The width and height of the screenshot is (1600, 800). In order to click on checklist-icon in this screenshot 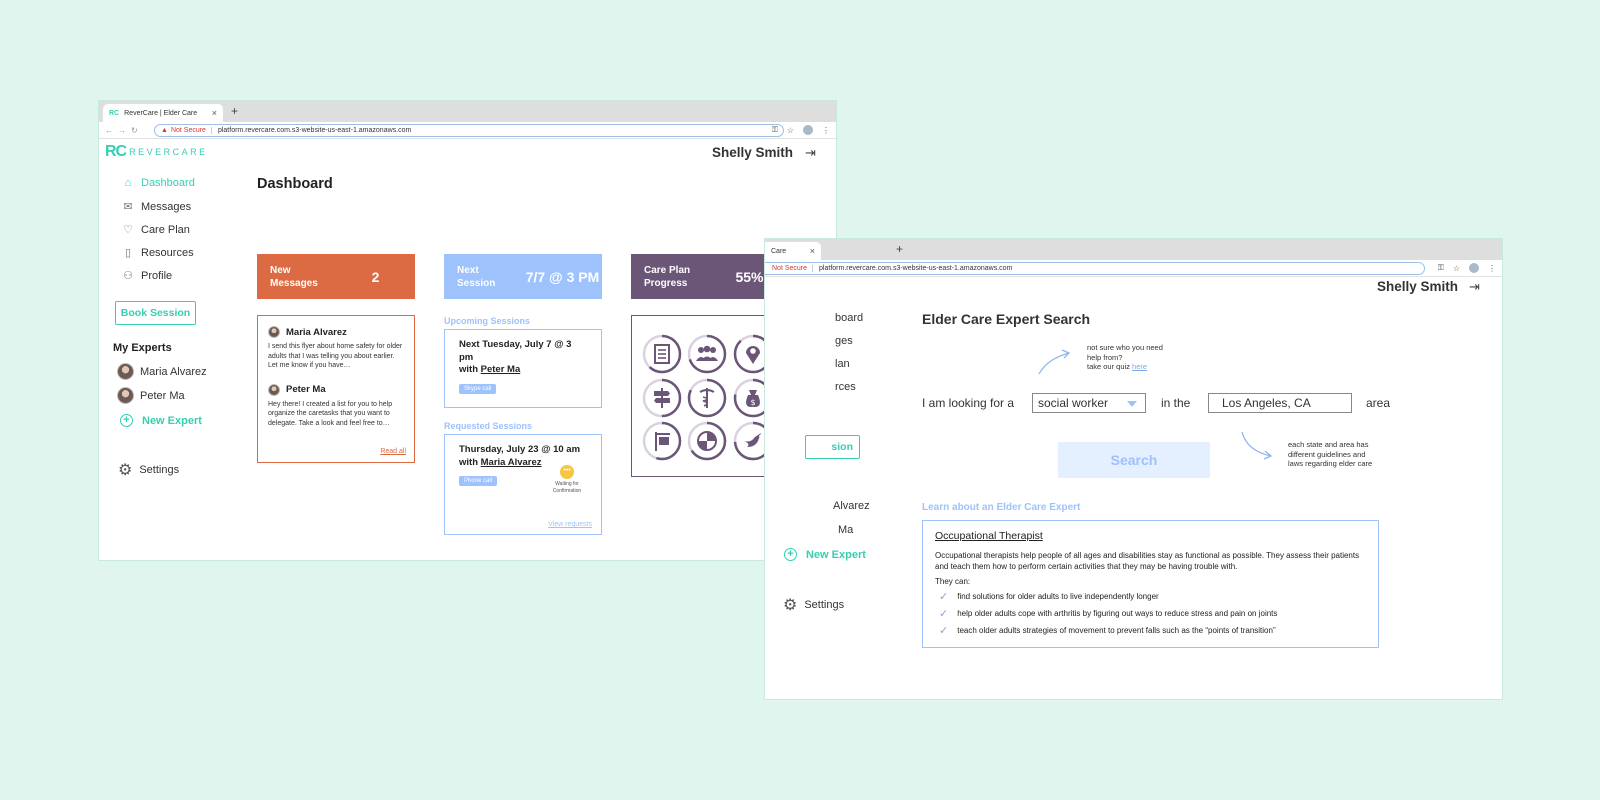, I will do `click(662, 354)`.